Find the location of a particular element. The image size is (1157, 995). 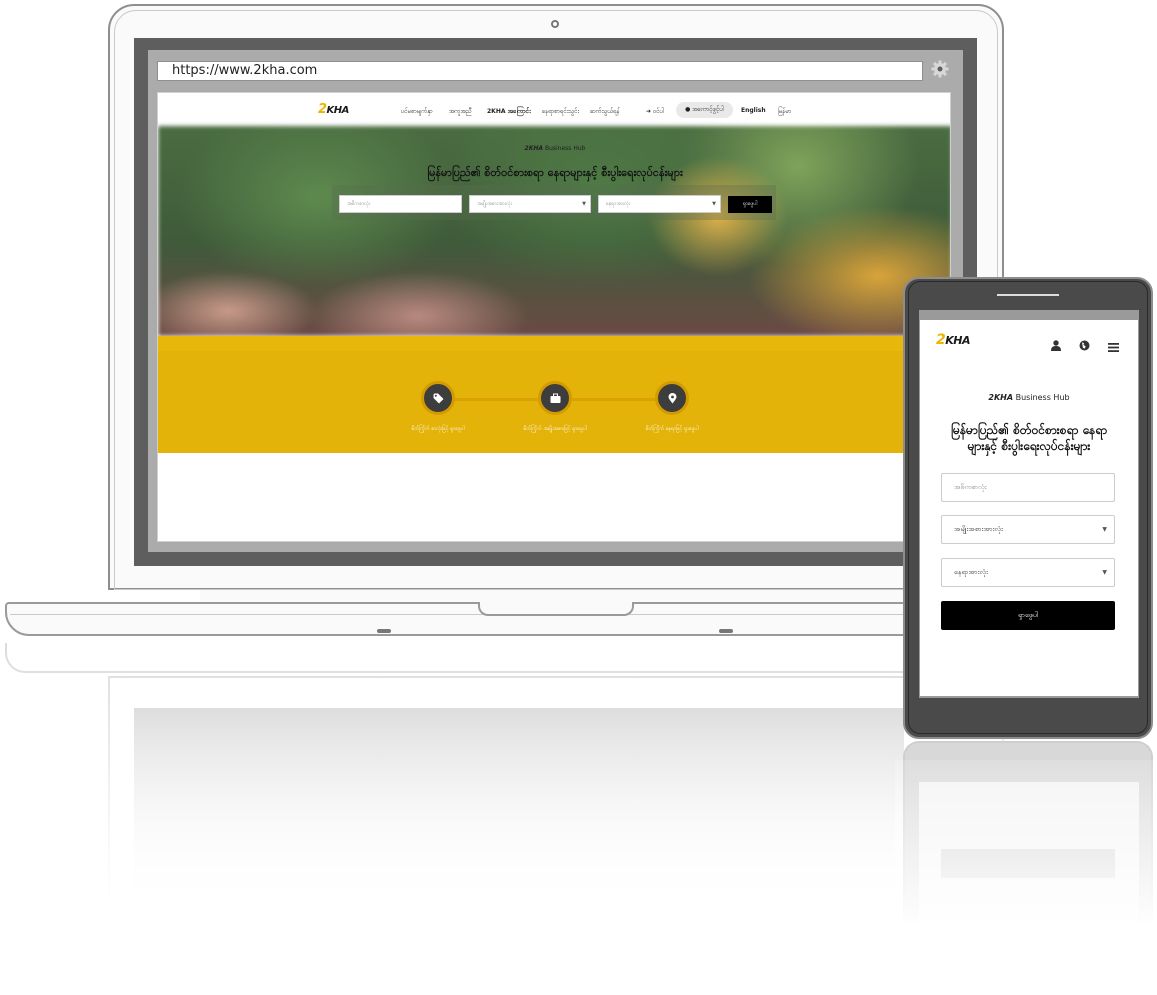

features-band-top is located at coordinates (554, 343).